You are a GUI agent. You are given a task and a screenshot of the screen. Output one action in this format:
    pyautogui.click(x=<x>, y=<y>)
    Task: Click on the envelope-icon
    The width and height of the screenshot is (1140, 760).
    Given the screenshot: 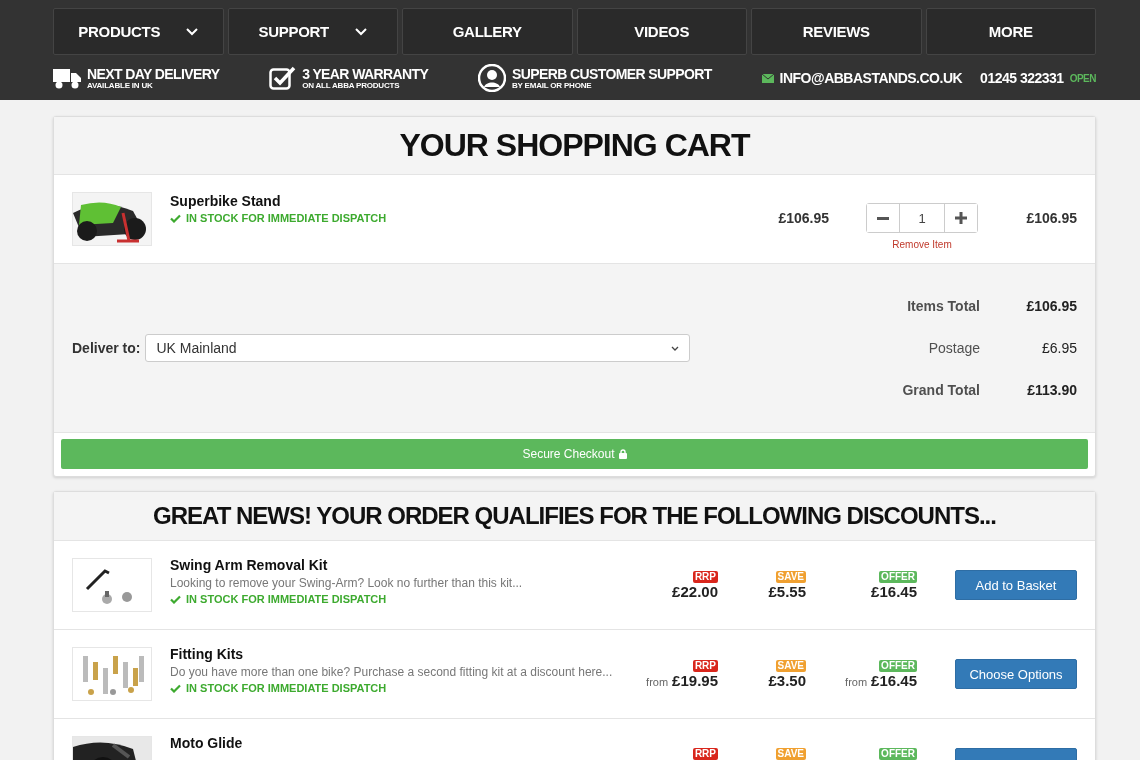 What is the action you would take?
    pyautogui.click(x=767, y=78)
    